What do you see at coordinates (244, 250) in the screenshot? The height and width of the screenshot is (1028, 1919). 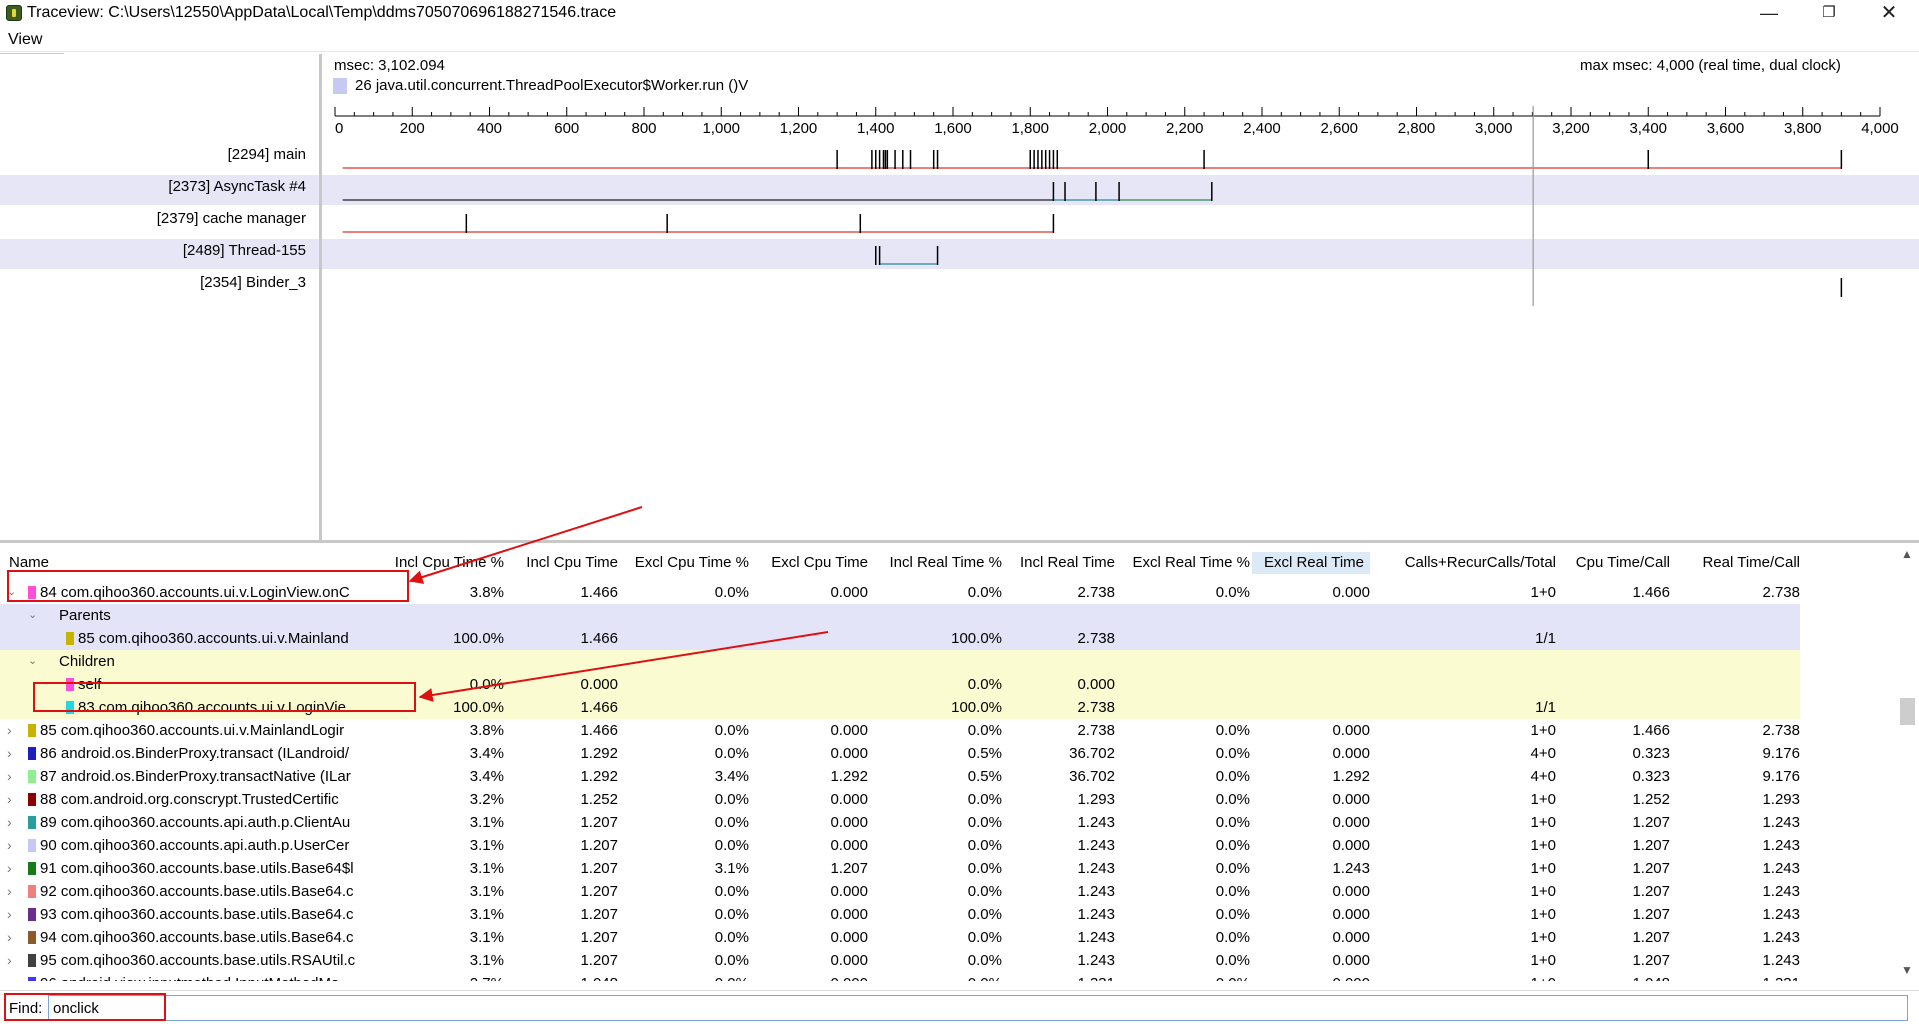 I see `thread-label: [2489] Thread-155` at bounding box center [244, 250].